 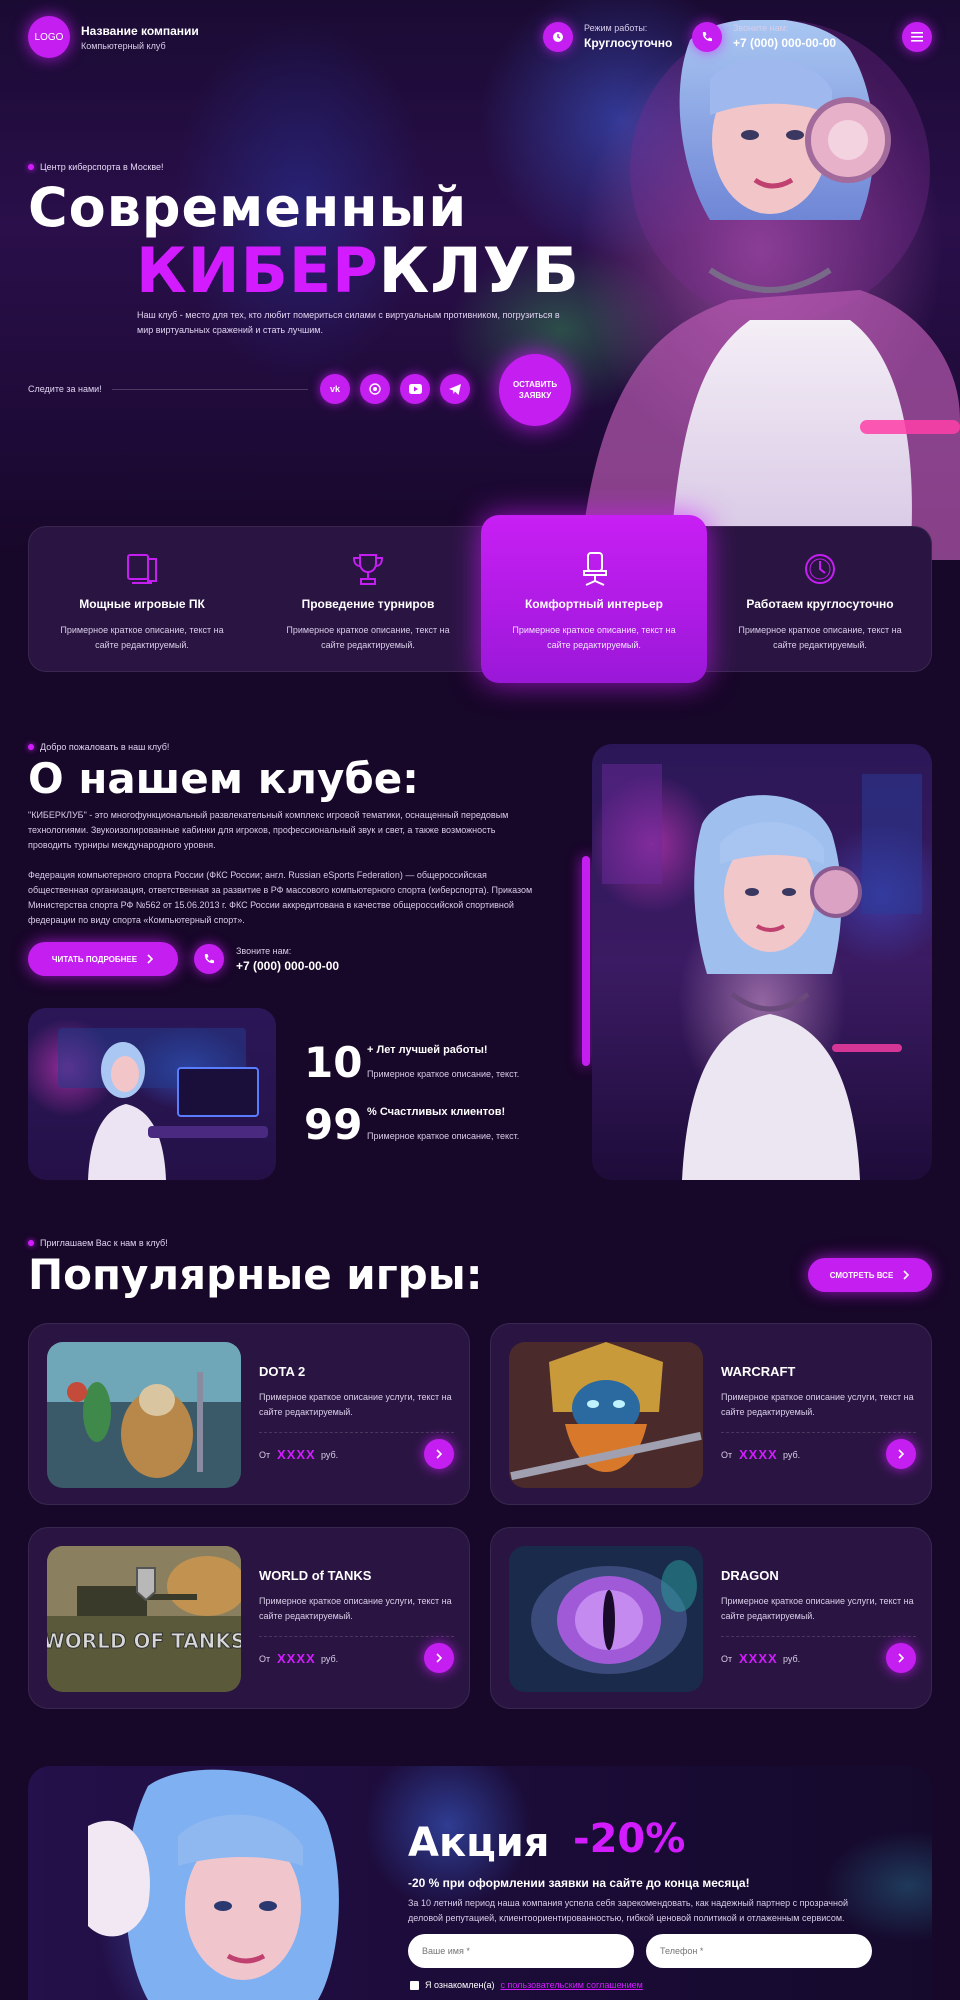 I want to click on gaming-chair-icon, so click(x=595, y=569).